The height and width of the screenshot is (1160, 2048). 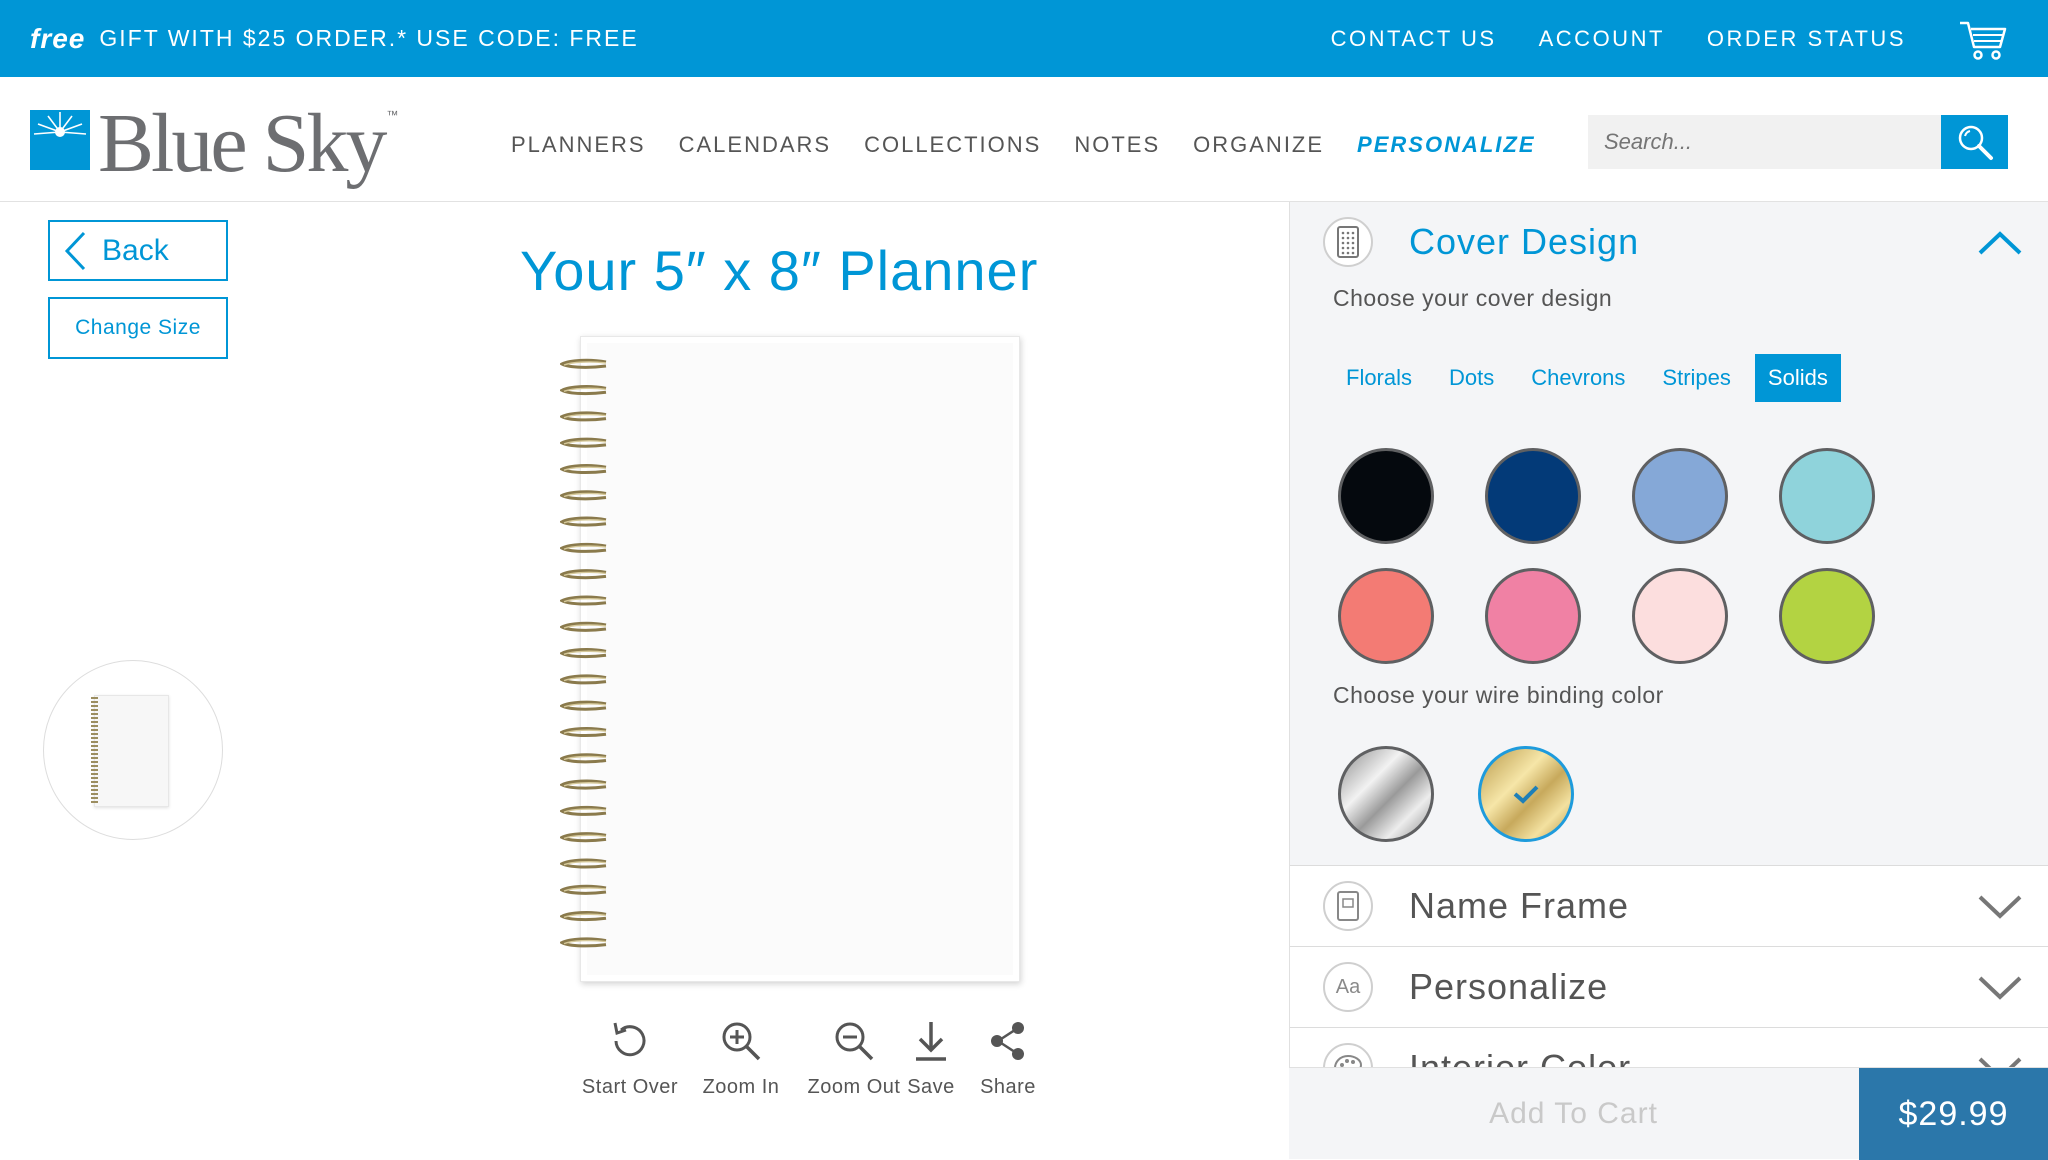 I want to click on nav-personalize: PERSONALIZE, so click(x=1446, y=145).